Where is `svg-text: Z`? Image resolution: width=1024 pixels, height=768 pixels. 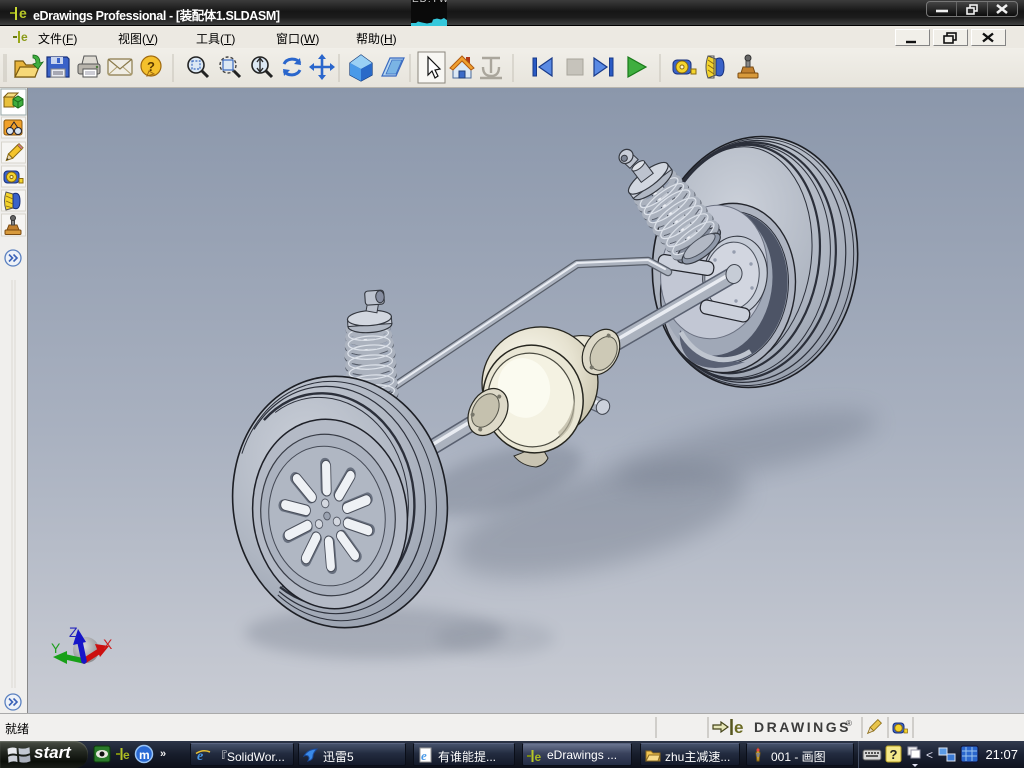
svg-text: Z is located at coordinates (73, 632).